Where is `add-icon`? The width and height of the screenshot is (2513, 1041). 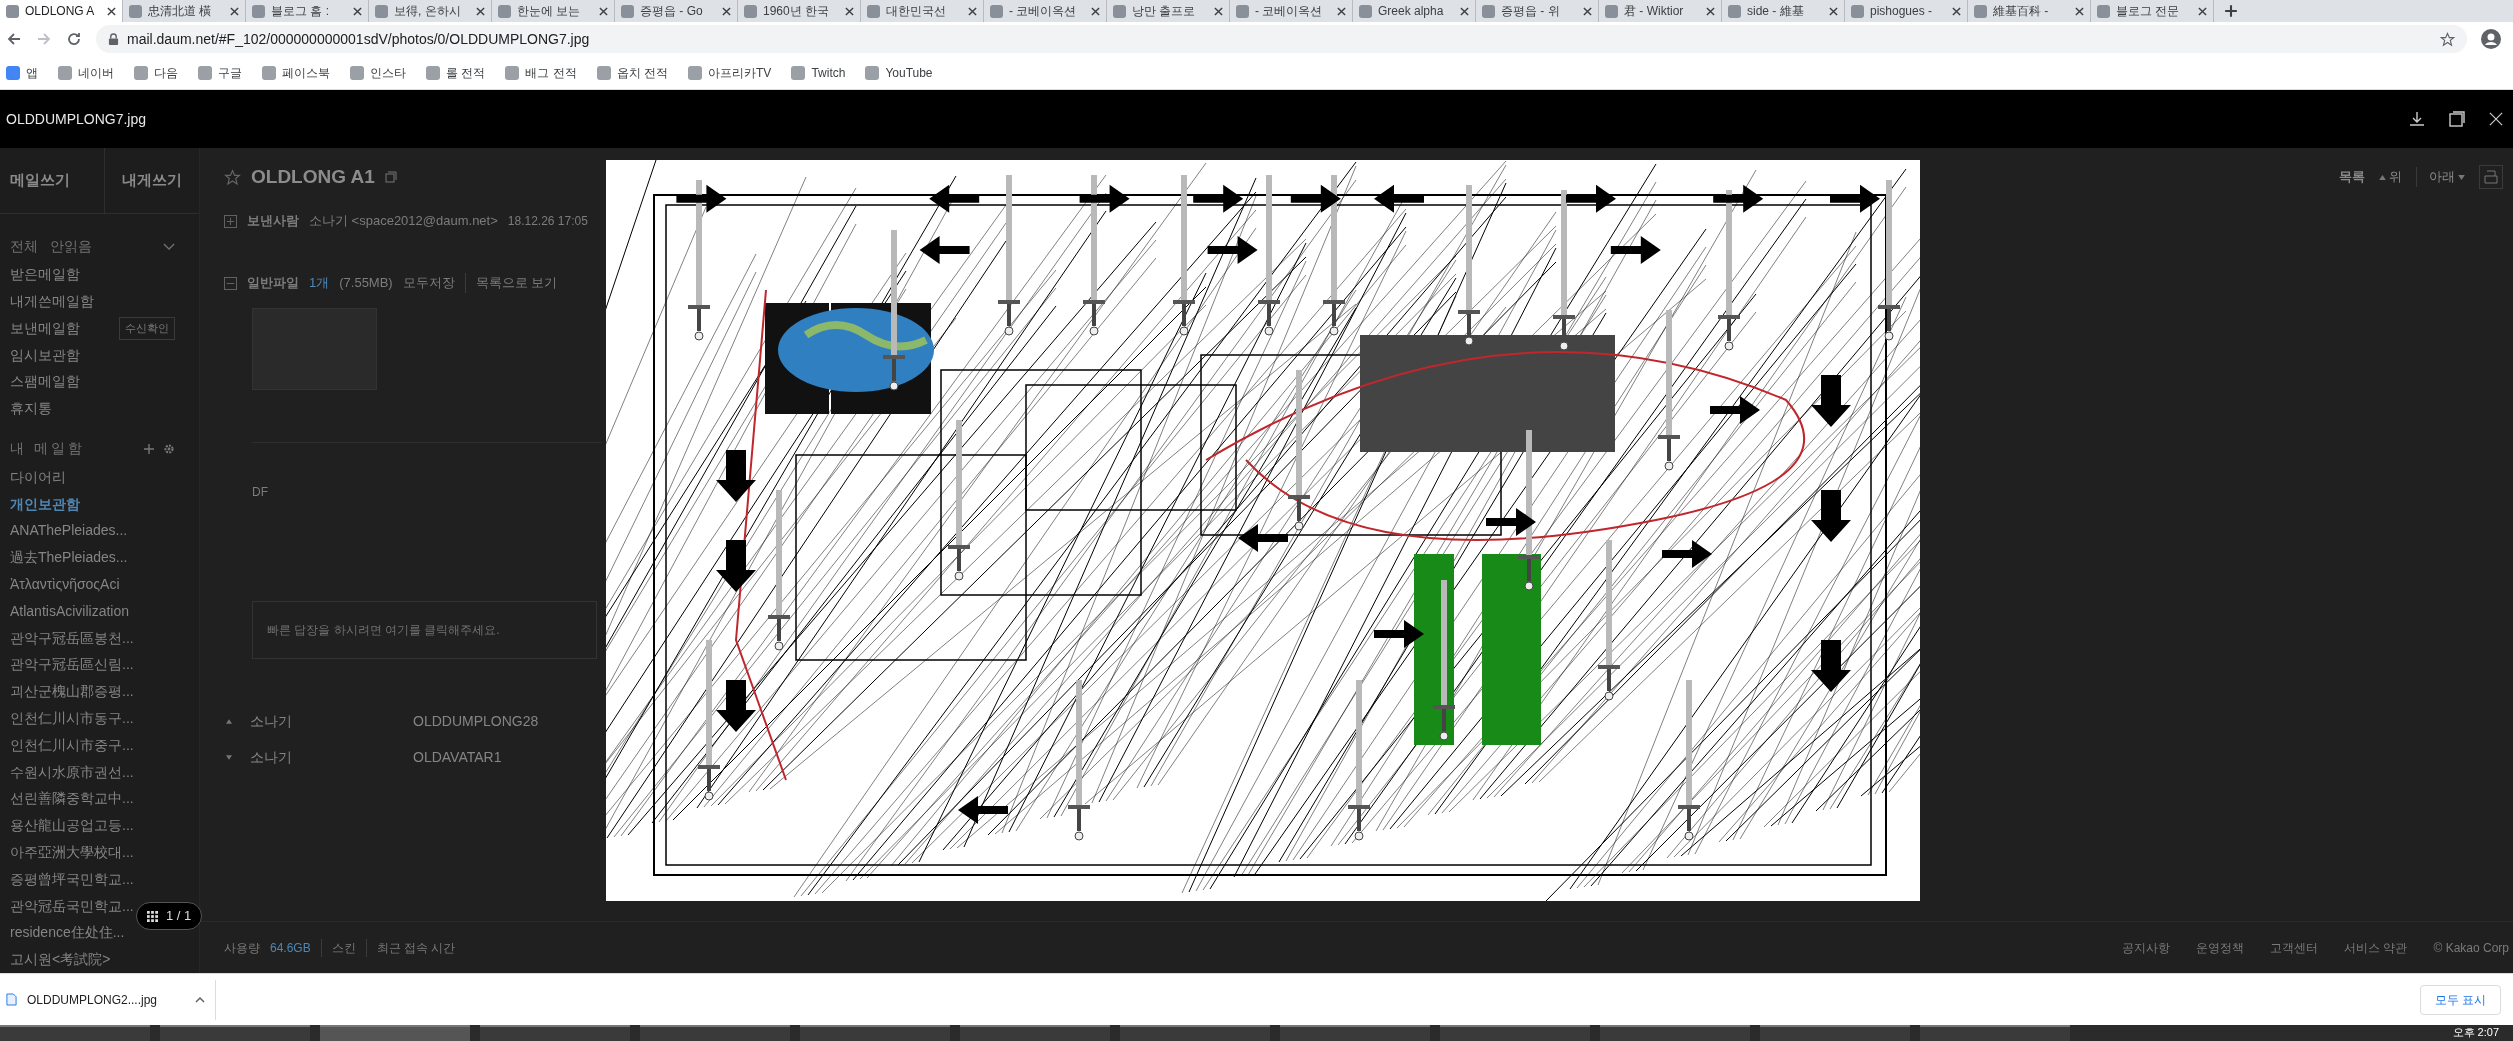
add-icon is located at coordinates (149, 448).